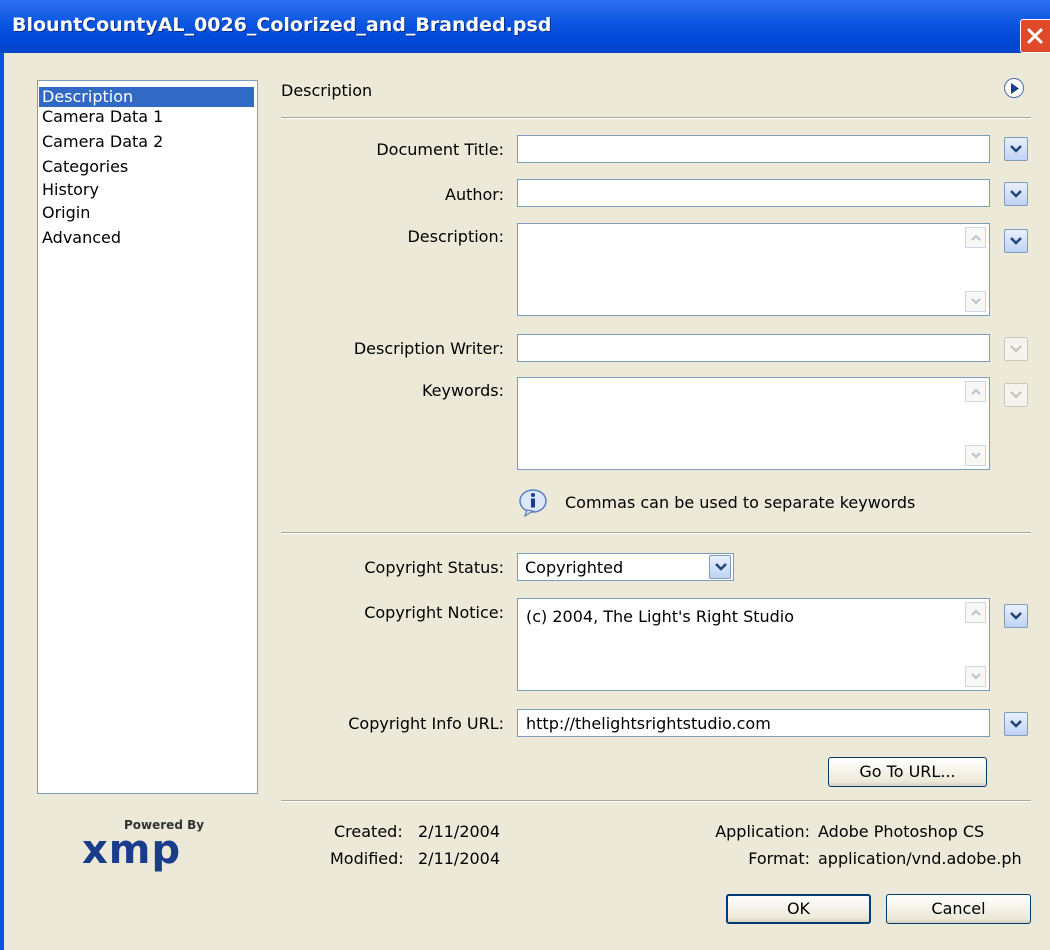 The width and height of the screenshot is (1050, 950). I want to click on copyright-notice-textarea: (c) 2004, The Light's Right Studio, so click(753, 644).